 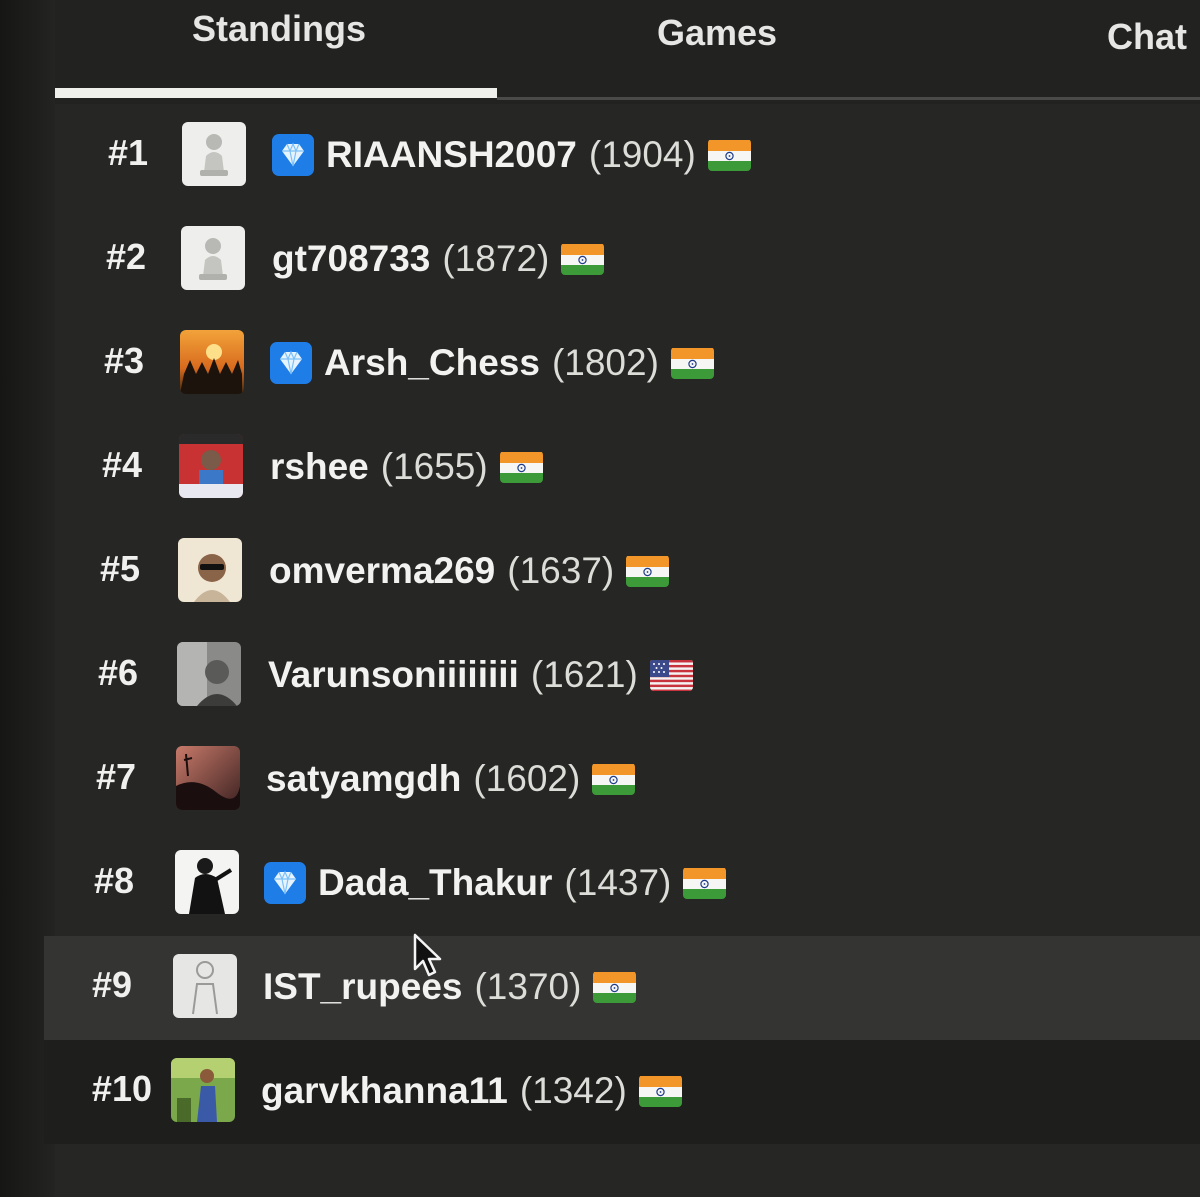 I want to click on rating-label: (1342), so click(x=573, y=1090).